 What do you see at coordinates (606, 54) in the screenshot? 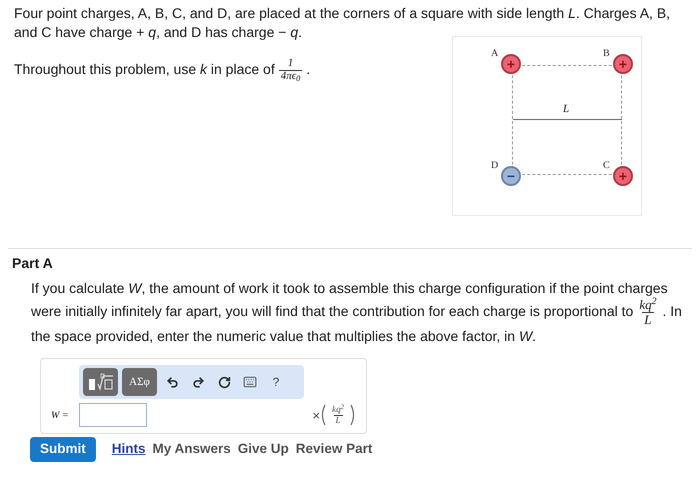
I see `charge-label: B` at bounding box center [606, 54].